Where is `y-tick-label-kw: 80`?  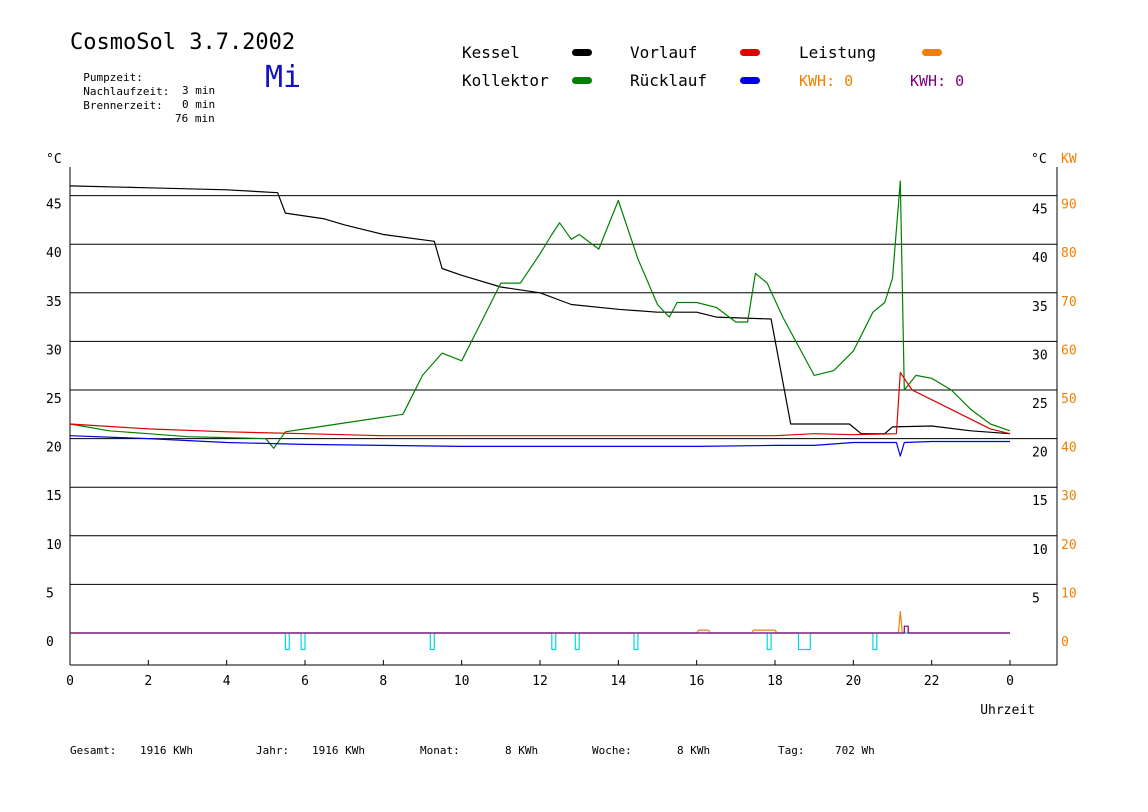
y-tick-label-kw: 80 is located at coordinates (1069, 253).